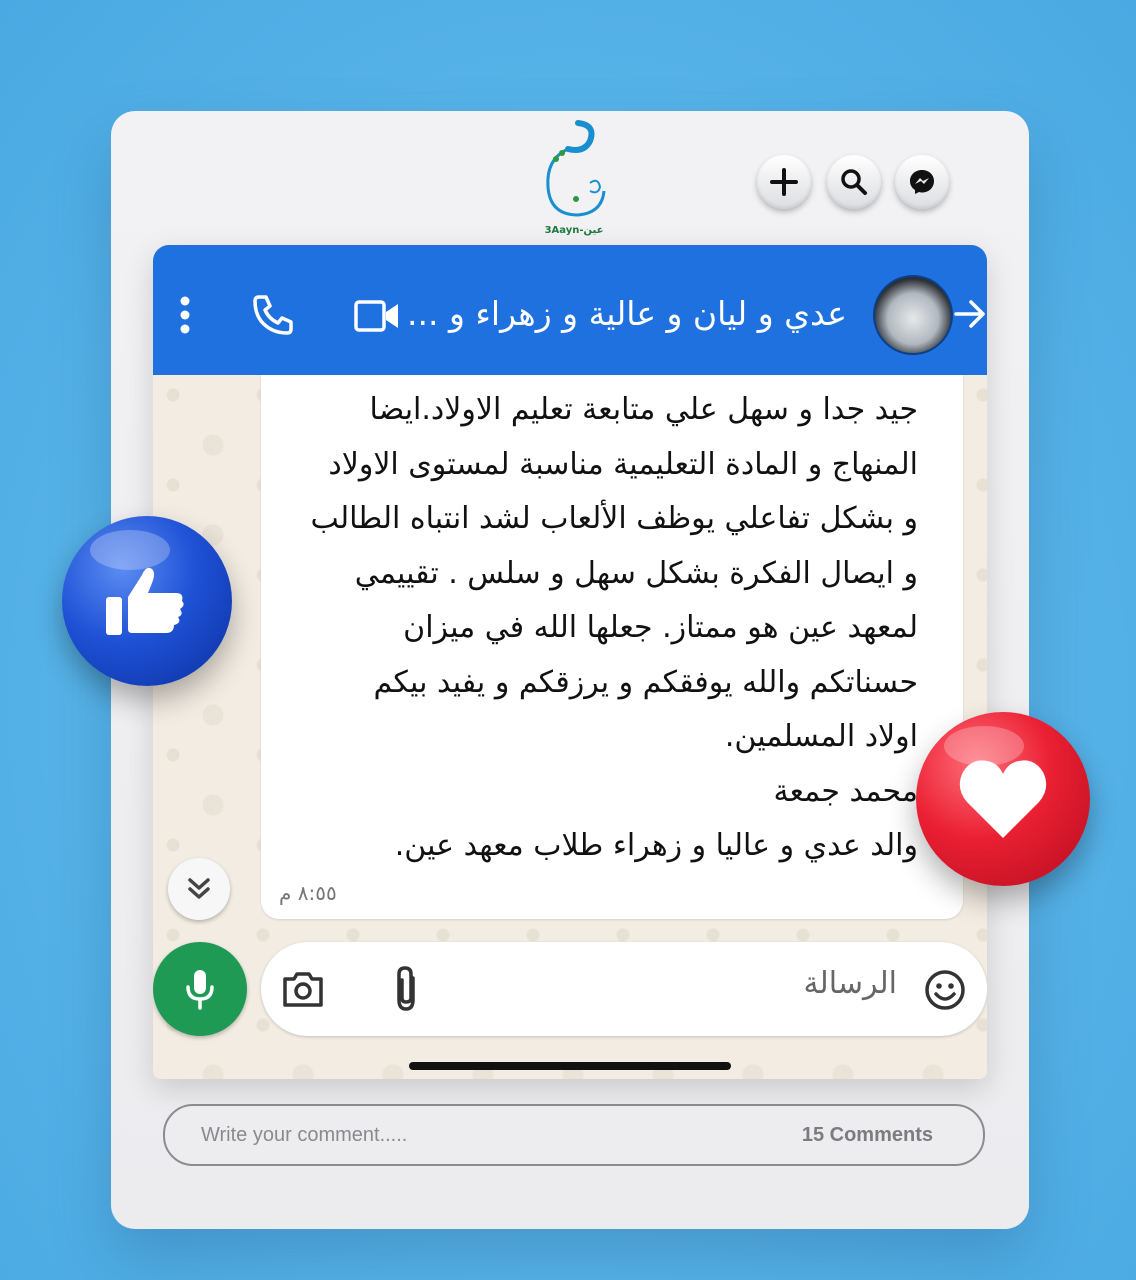 This screenshot has width=1136, height=1280. I want to click on message-line: محمد جمعة, so click(845, 791).